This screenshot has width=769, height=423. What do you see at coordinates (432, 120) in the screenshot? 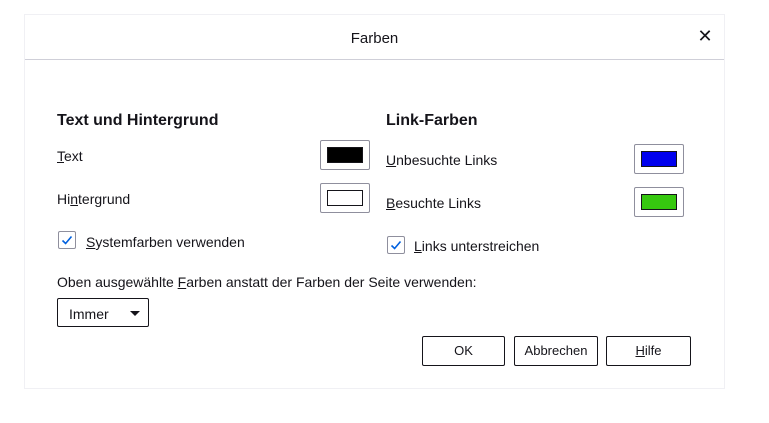
I see `link-colors-heading: Link-Farben` at bounding box center [432, 120].